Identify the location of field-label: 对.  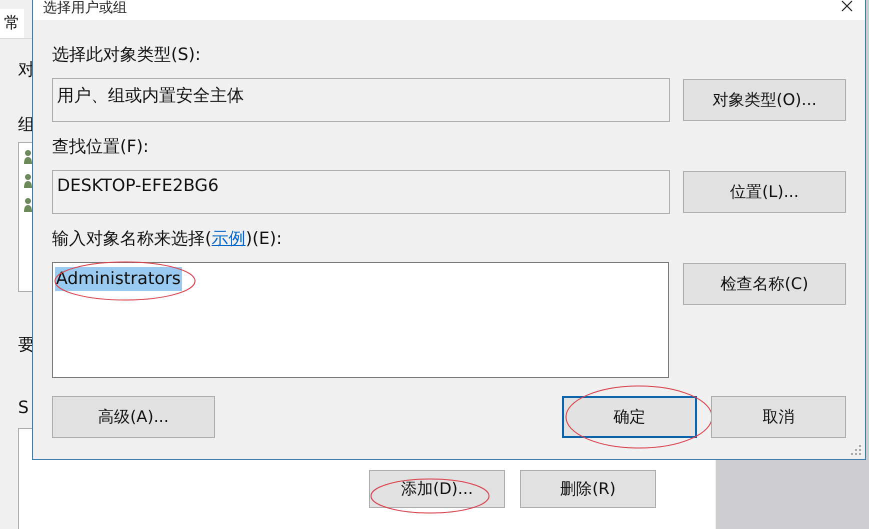
(26, 70).